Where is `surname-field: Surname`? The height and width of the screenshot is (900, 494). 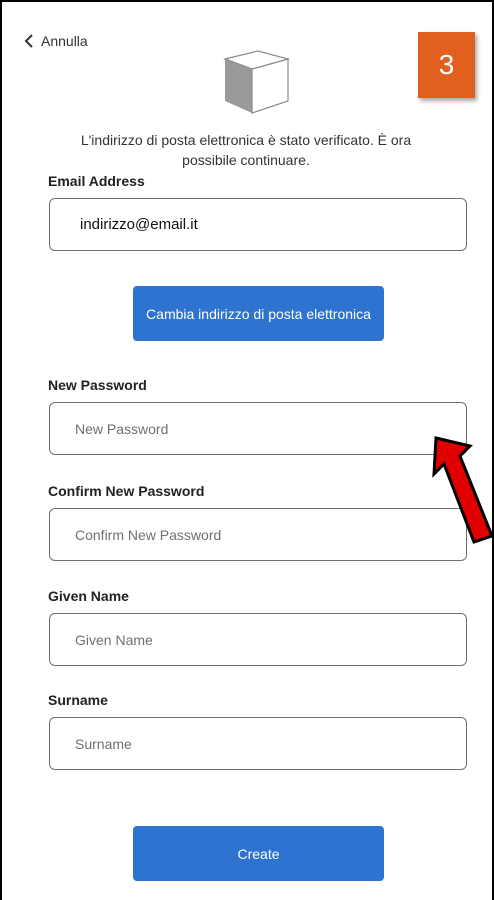
surname-field: Surname is located at coordinates (258, 743).